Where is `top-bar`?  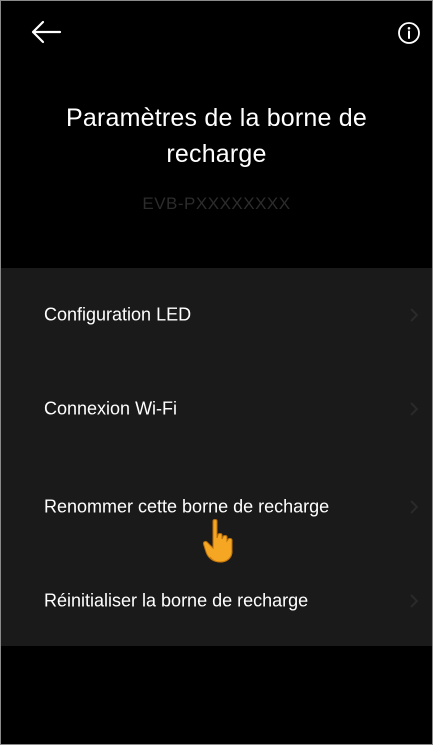
top-bar is located at coordinates (216, 35).